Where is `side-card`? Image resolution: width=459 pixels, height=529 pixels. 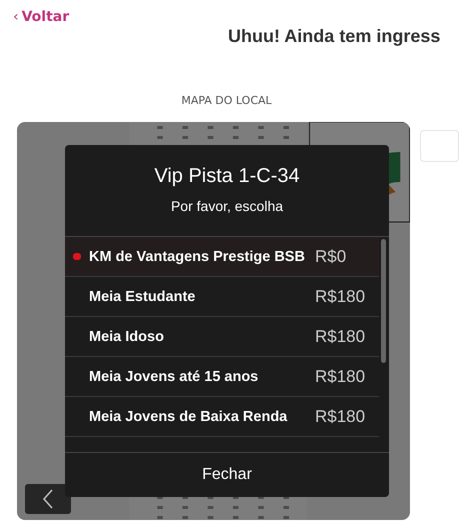 side-card is located at coordinates (439, 146).